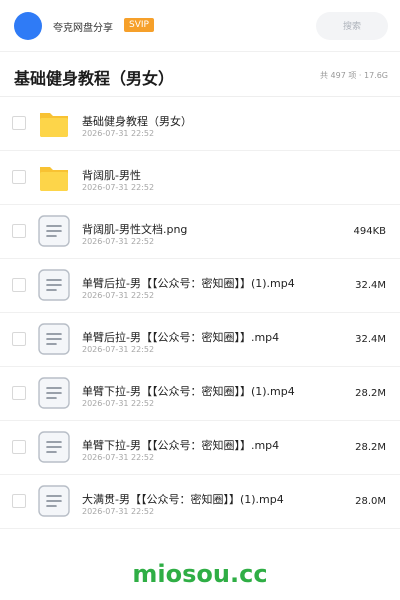 The image size is (400, 600). Describe the element at coordinates (354, 75) in the screenshot. I see `folder-summary: 共 497 项 · 17.6G` at that location.